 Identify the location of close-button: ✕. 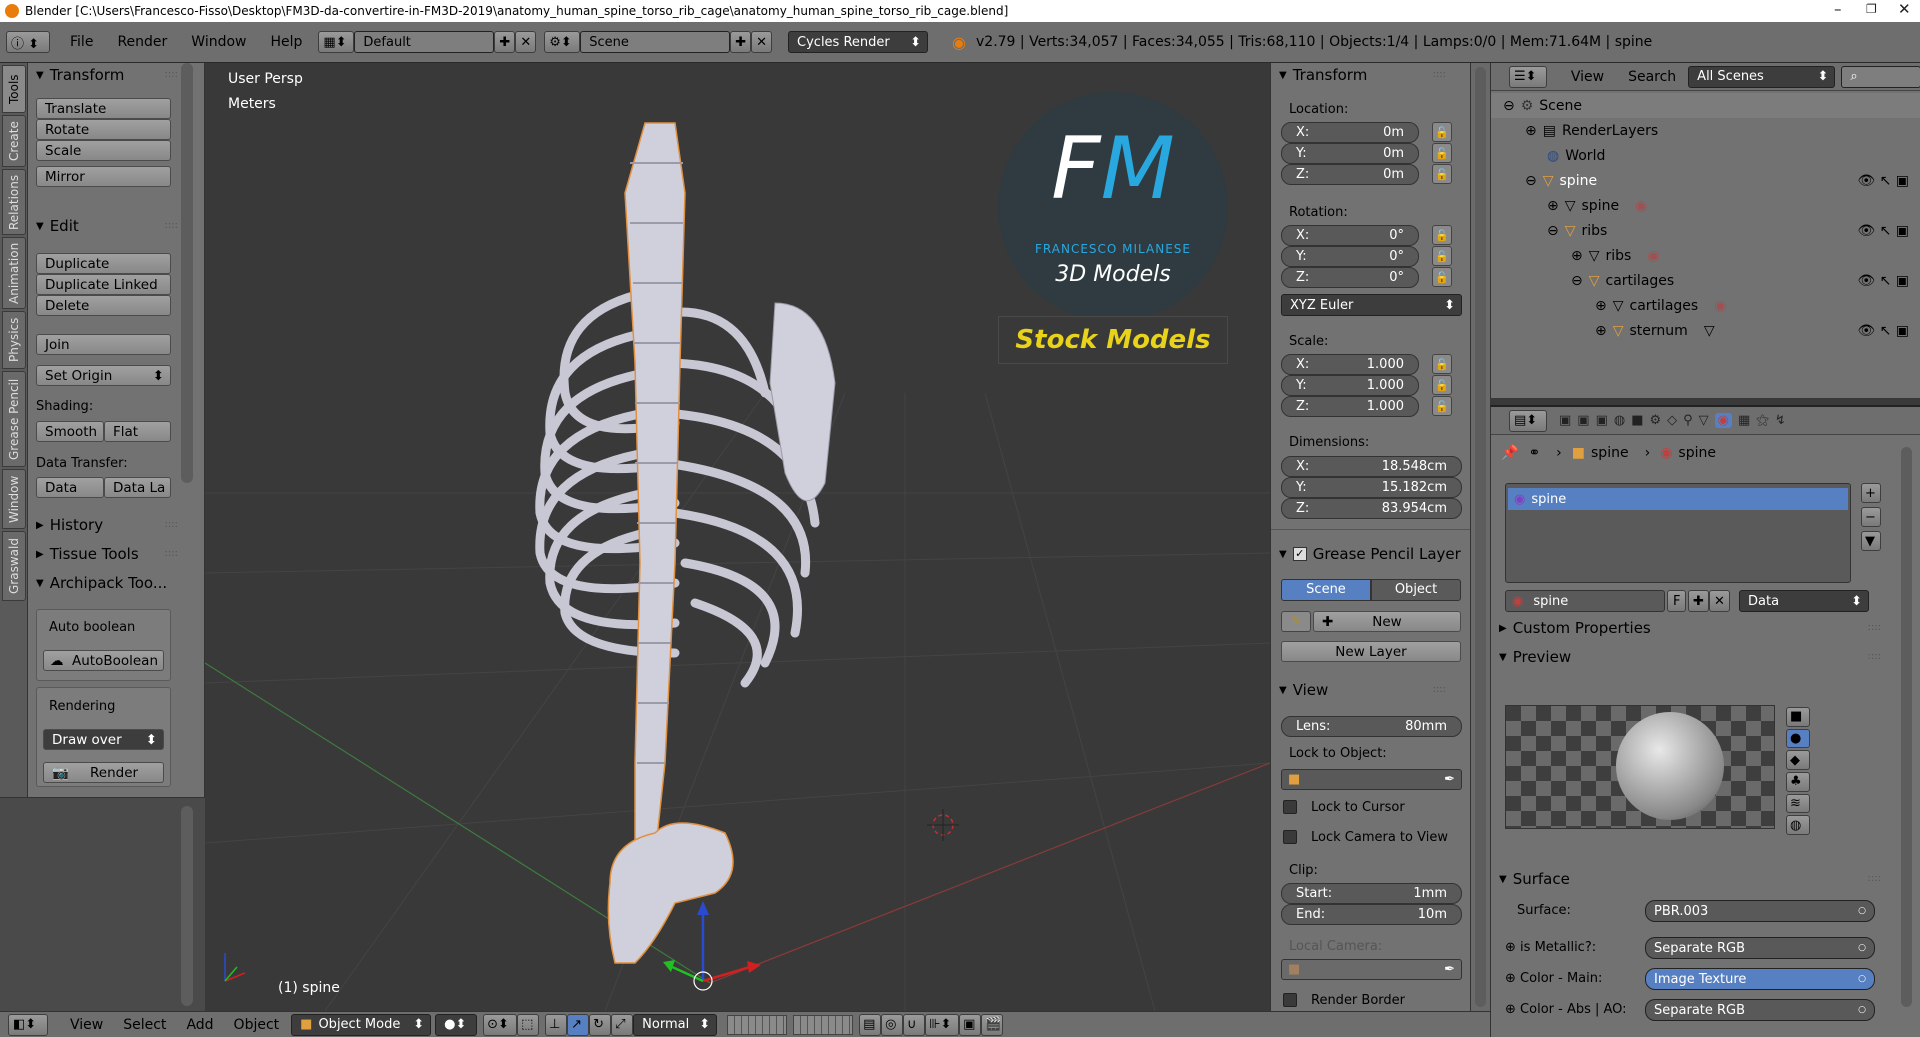
(1904, 9).